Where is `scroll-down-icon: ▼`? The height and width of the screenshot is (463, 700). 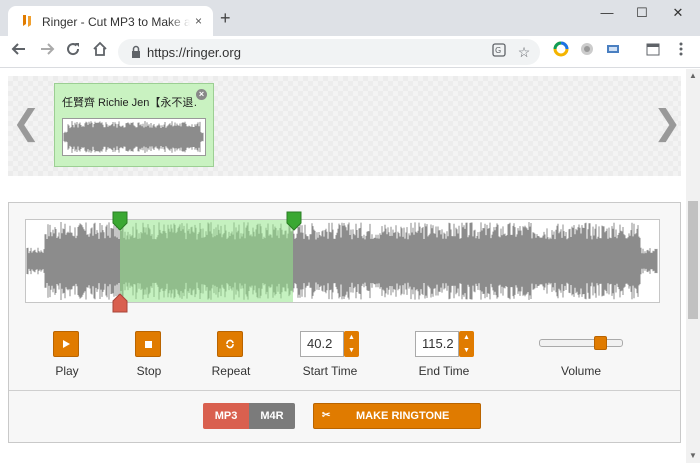
scroll-down-icon: ▼ is located at coordinates (693, 456).